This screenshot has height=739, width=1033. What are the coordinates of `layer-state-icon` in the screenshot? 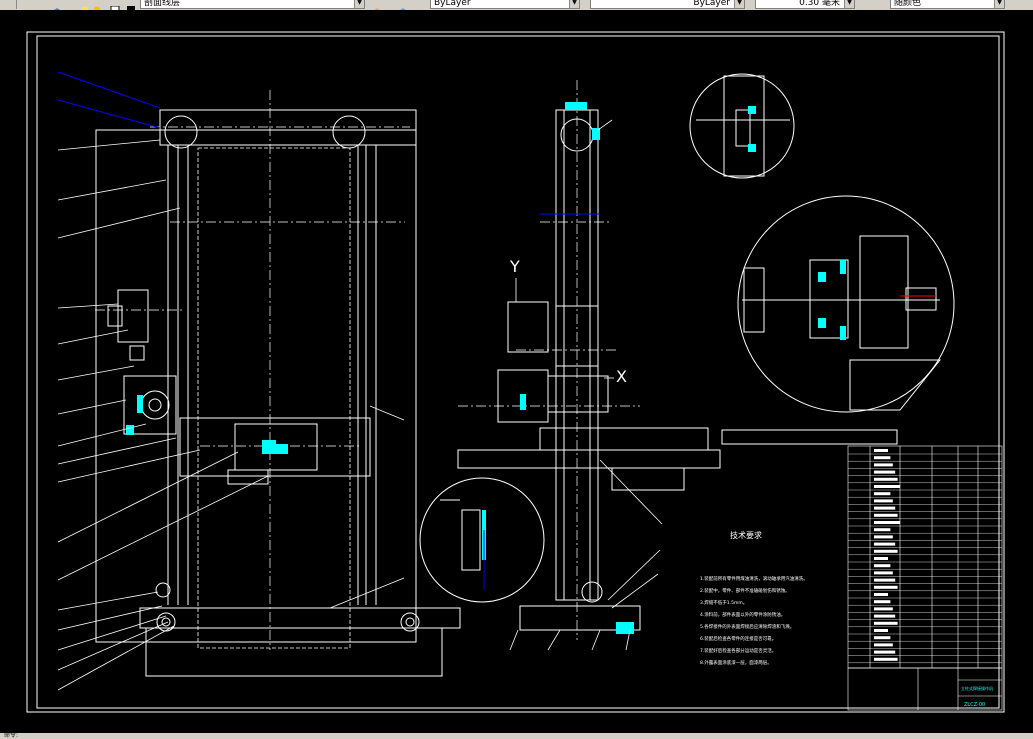 It's located at (57, 5).